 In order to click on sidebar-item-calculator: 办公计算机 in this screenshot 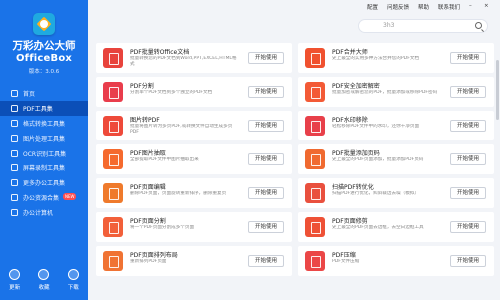, I will do `click(44, 212)`.